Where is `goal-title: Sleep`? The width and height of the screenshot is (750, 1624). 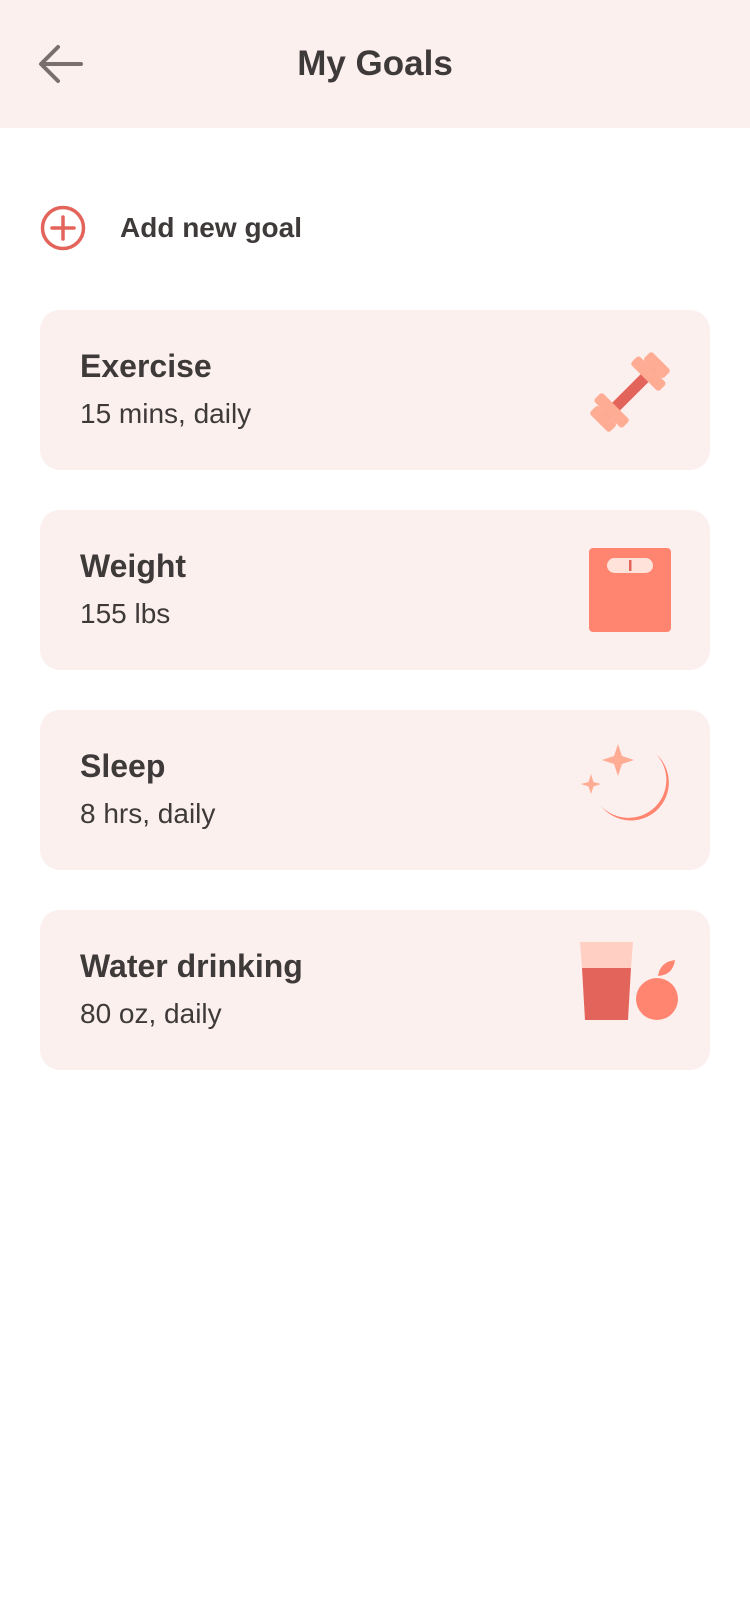 goal-title: Sleep is located at coordinates (123, 766).